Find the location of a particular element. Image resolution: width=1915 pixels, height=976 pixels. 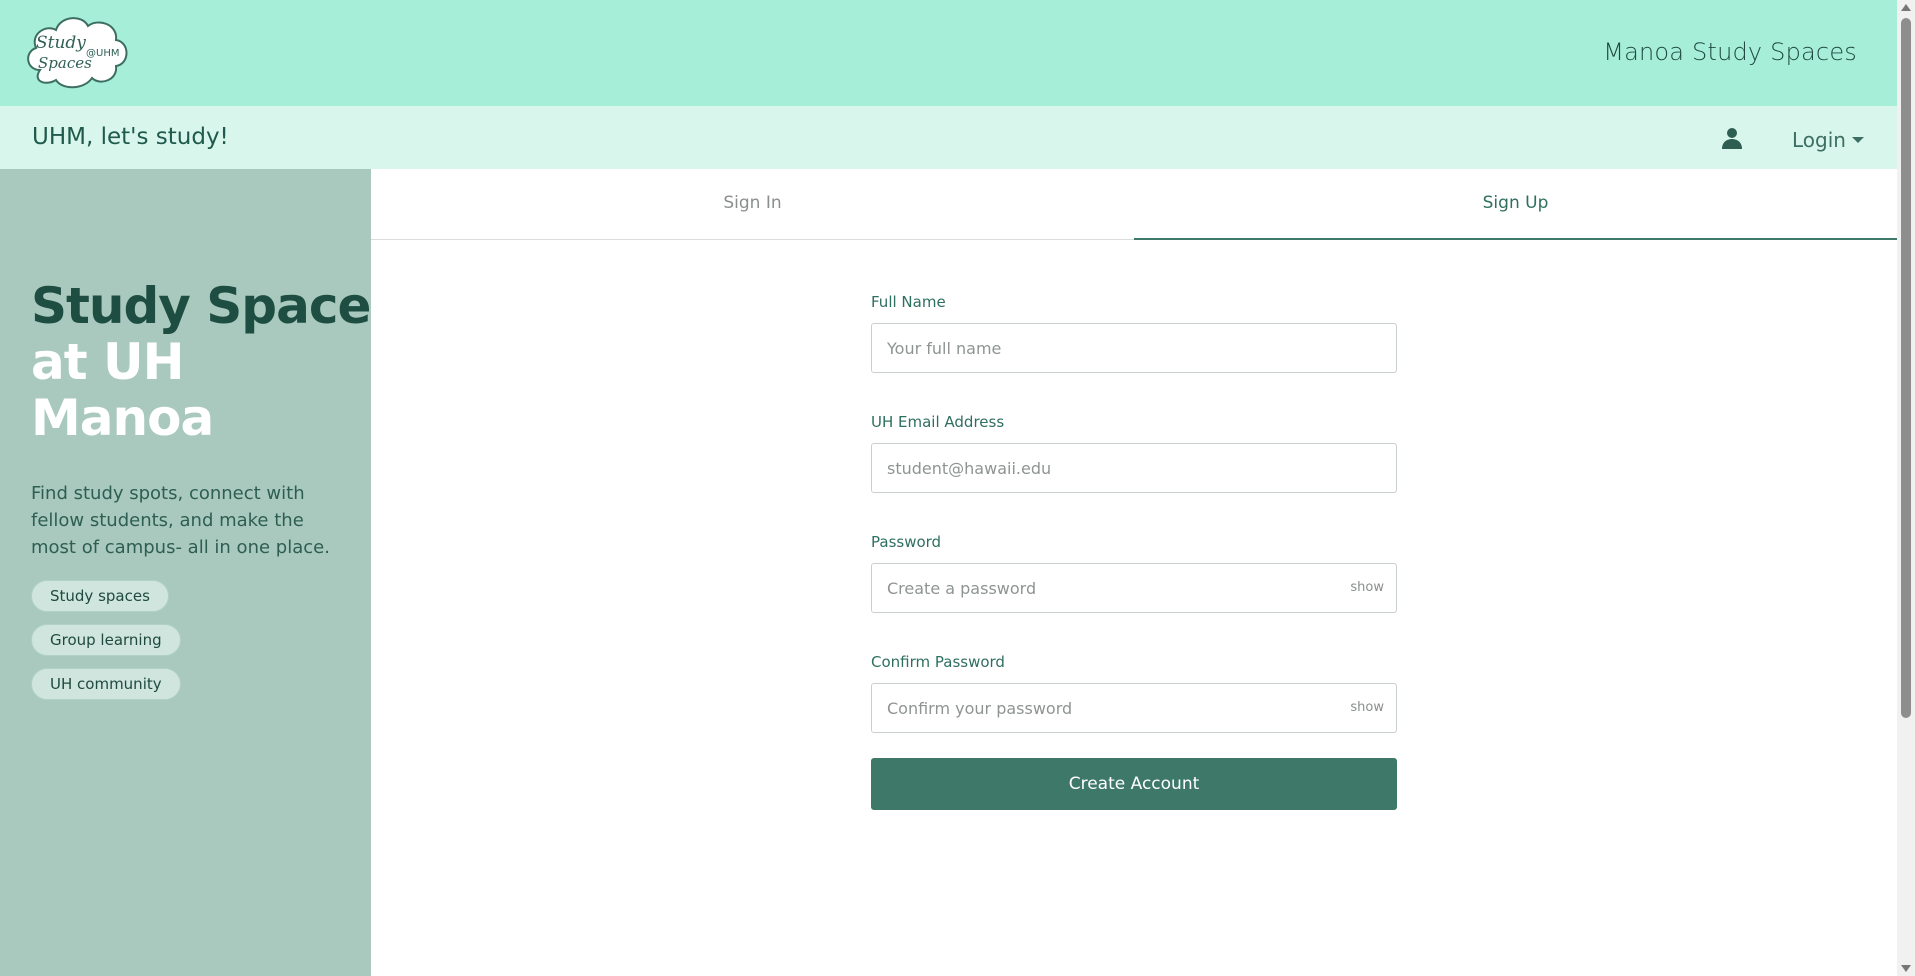

hero-heading-line-1: Study Spaces is located at coordinates (215, 306).